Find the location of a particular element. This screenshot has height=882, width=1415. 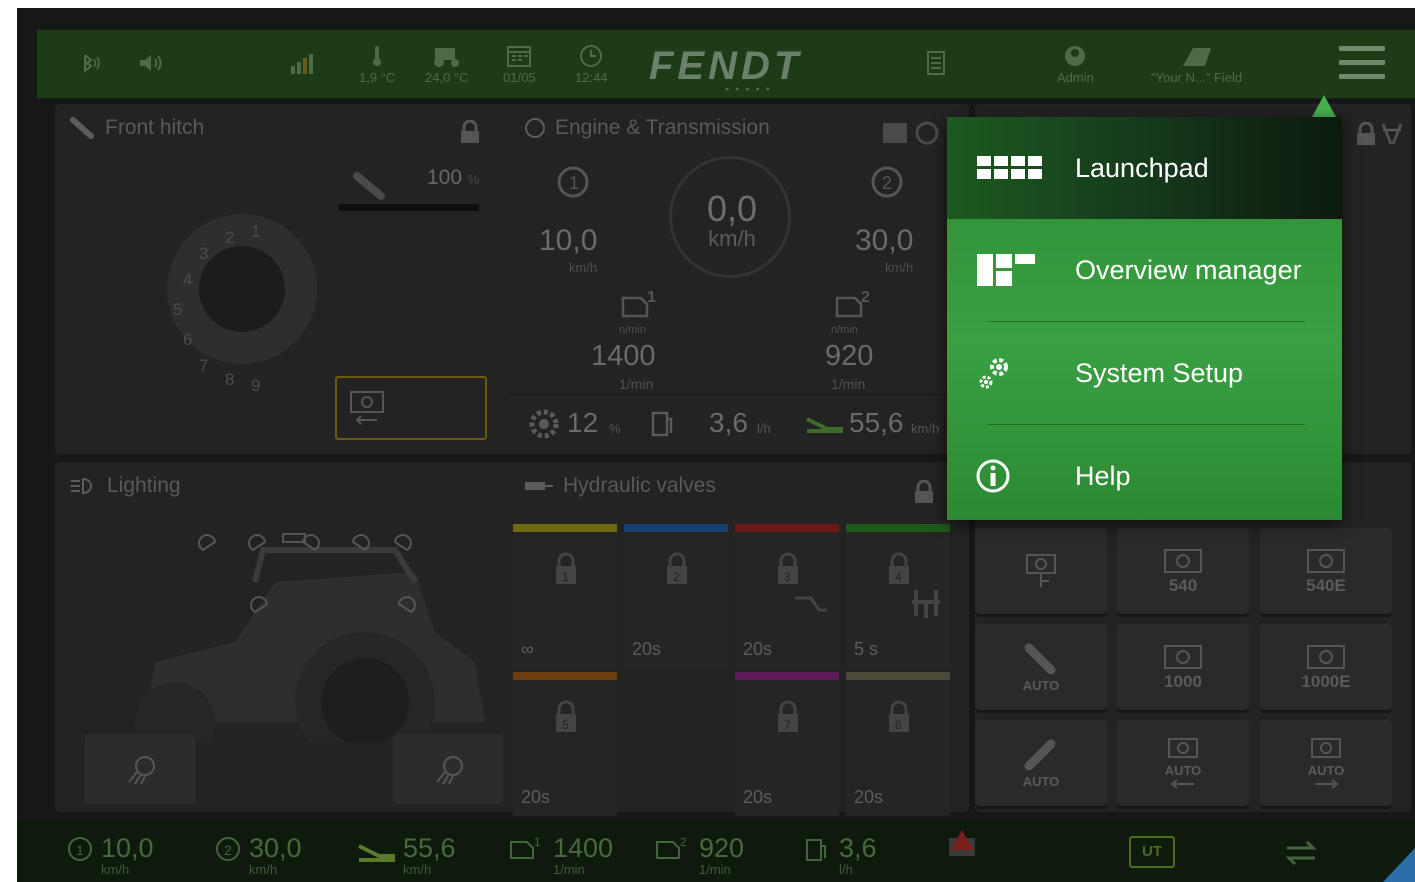

bottom-fuel: 3,6 l/h is located at coordinates (840, 855).